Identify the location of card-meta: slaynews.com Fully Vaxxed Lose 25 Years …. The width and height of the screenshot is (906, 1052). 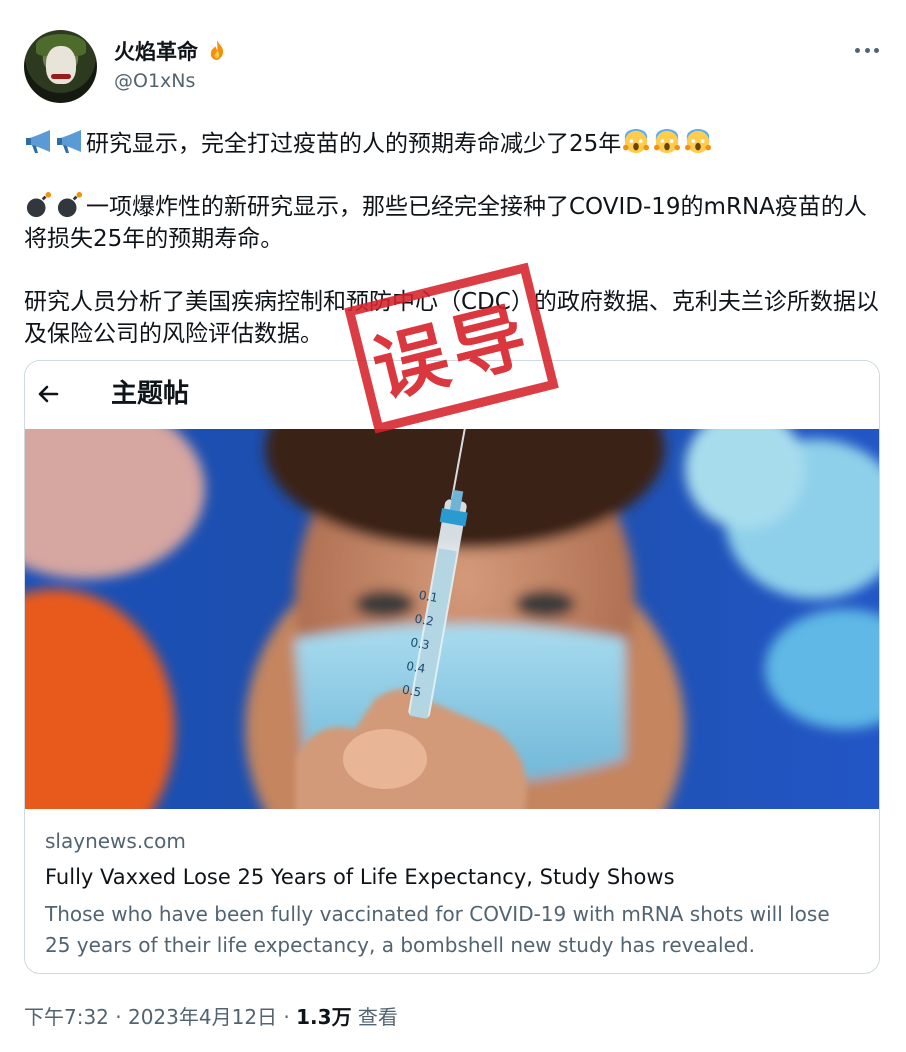
(452, 885).